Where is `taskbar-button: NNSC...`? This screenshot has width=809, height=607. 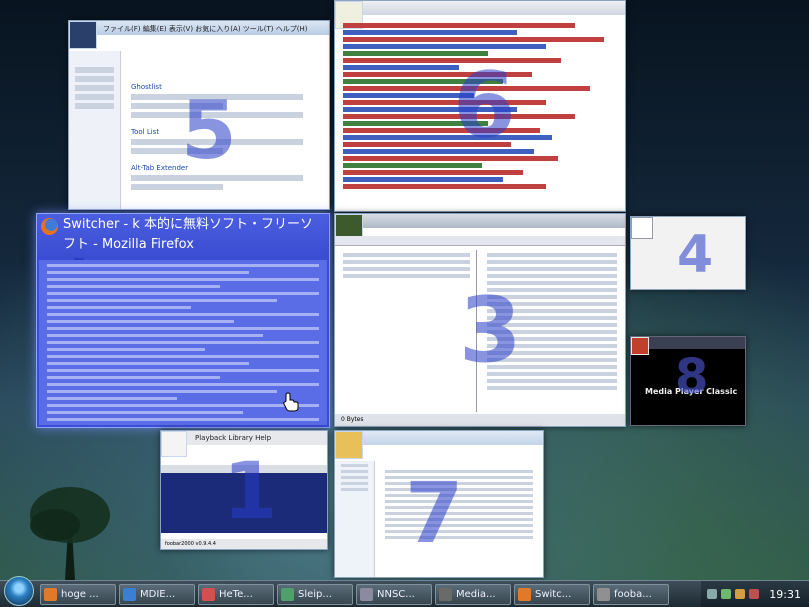
taskbar-button: NNSC... is located at coordinates (394, 594).